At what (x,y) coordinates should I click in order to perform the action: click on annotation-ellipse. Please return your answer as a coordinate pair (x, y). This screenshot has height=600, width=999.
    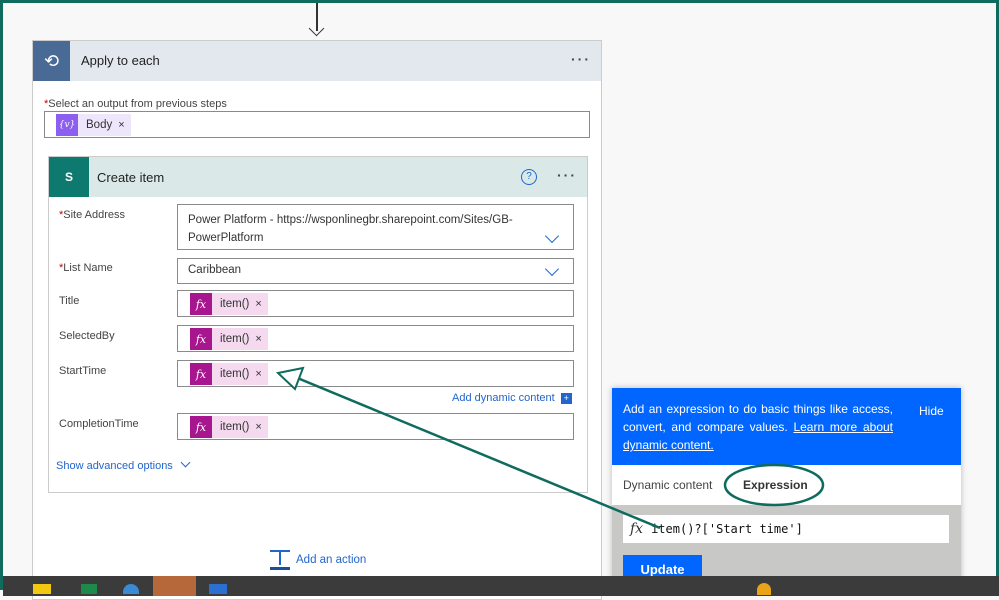
    Looking at the image, I should click on (774, 485).